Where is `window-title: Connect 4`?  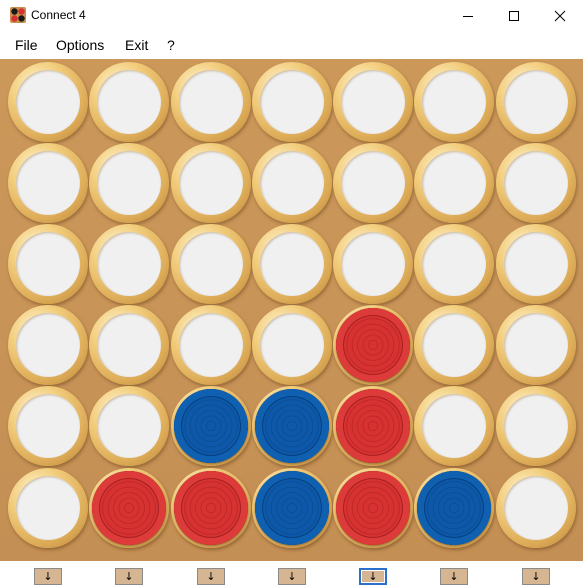
window-title: Connect 4 is located at coordinates (58, 15).